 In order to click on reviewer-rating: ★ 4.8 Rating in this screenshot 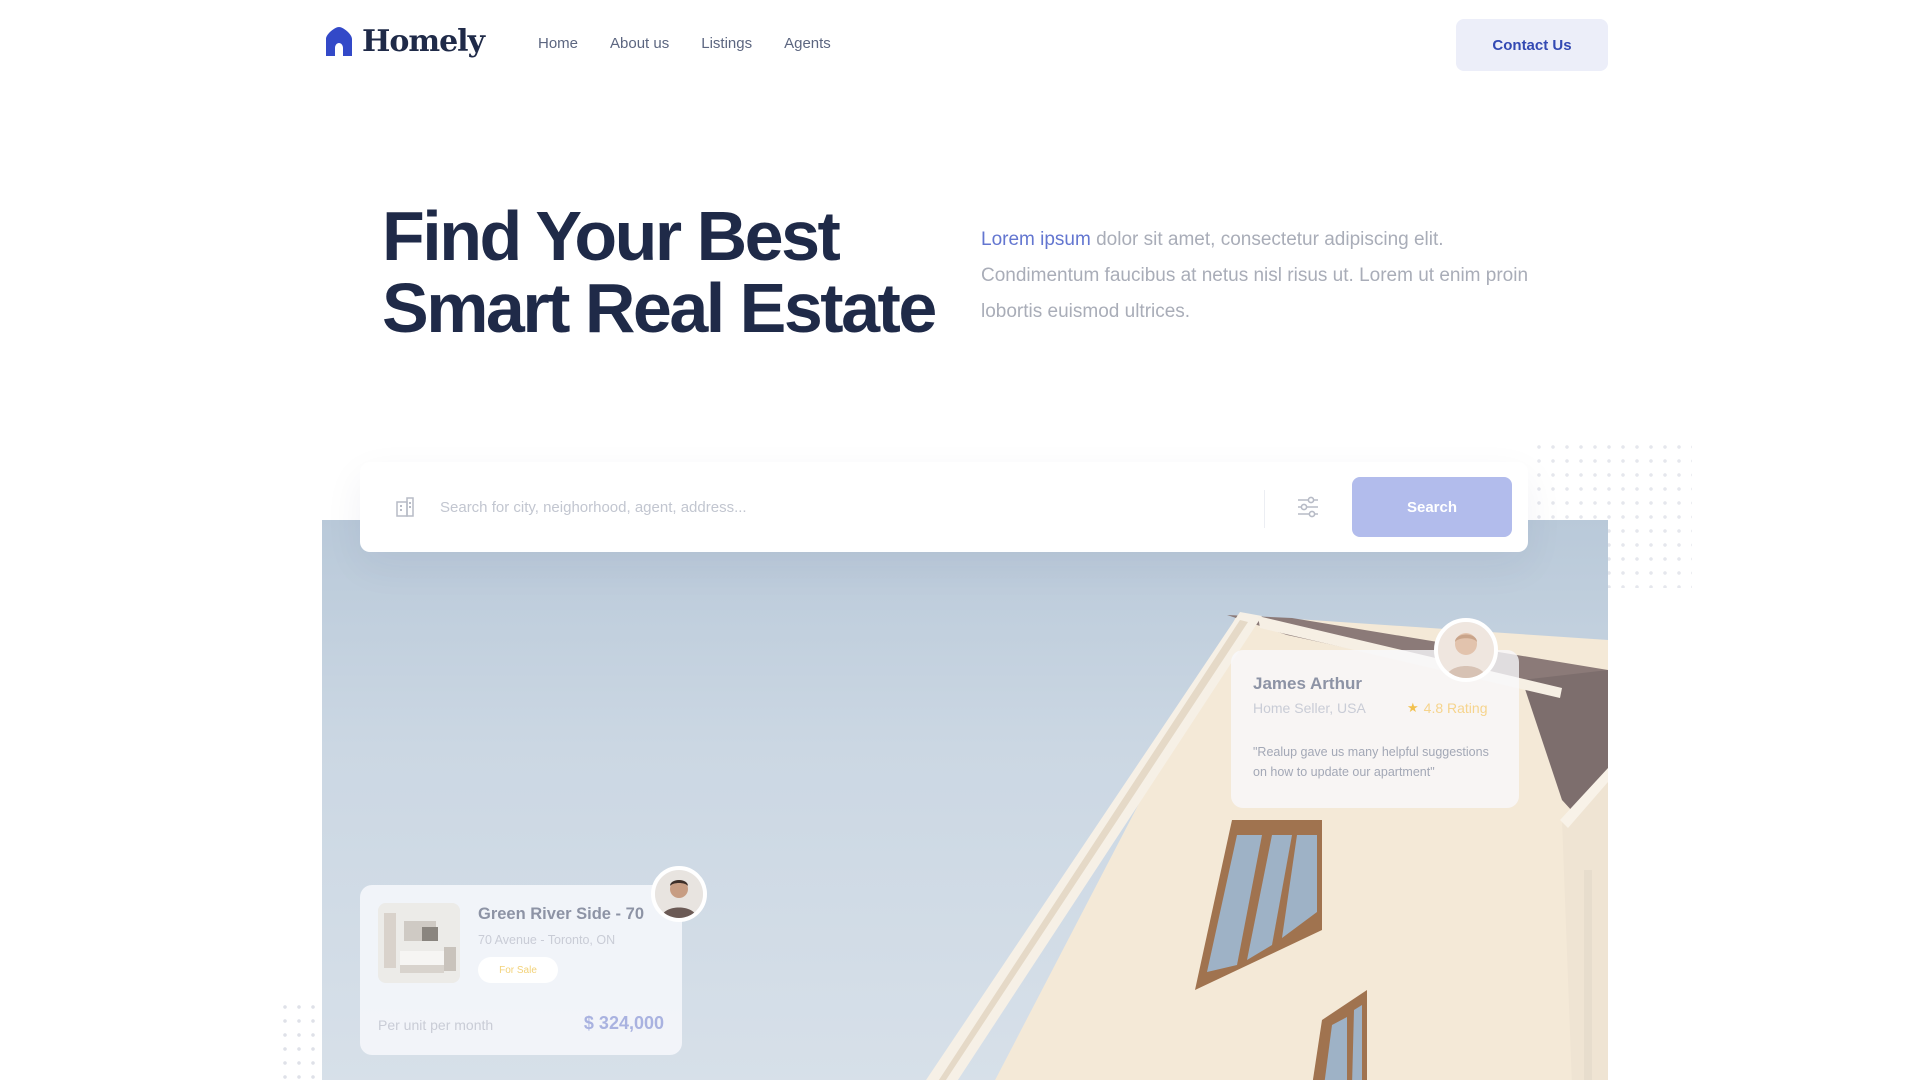, I will do `click(1447, 708)`.